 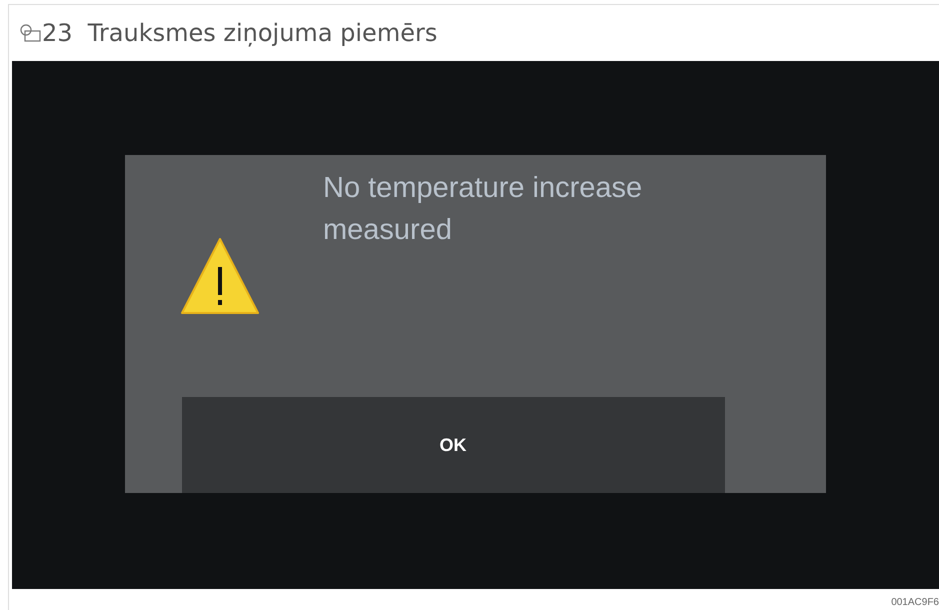 What do you see at coordinates (30, 33) in the screenshot?
I see `figure-icon` at bounding box center [30, 33].